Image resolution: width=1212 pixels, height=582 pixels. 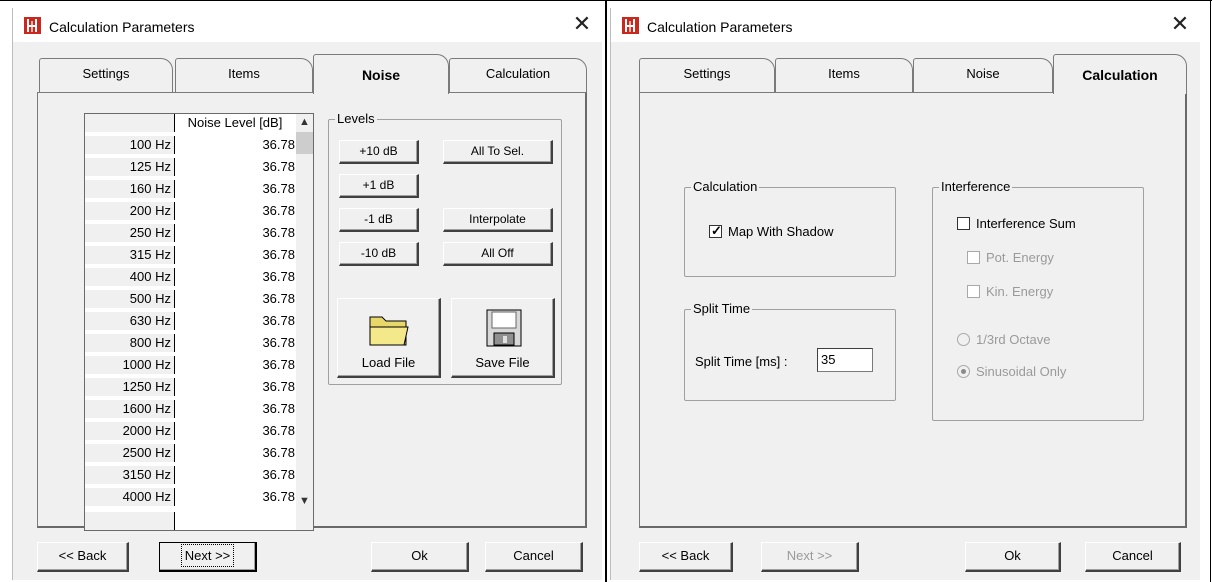 I want to click on table-row: 4000 Hz 36.78, so click(x=191, y=497).